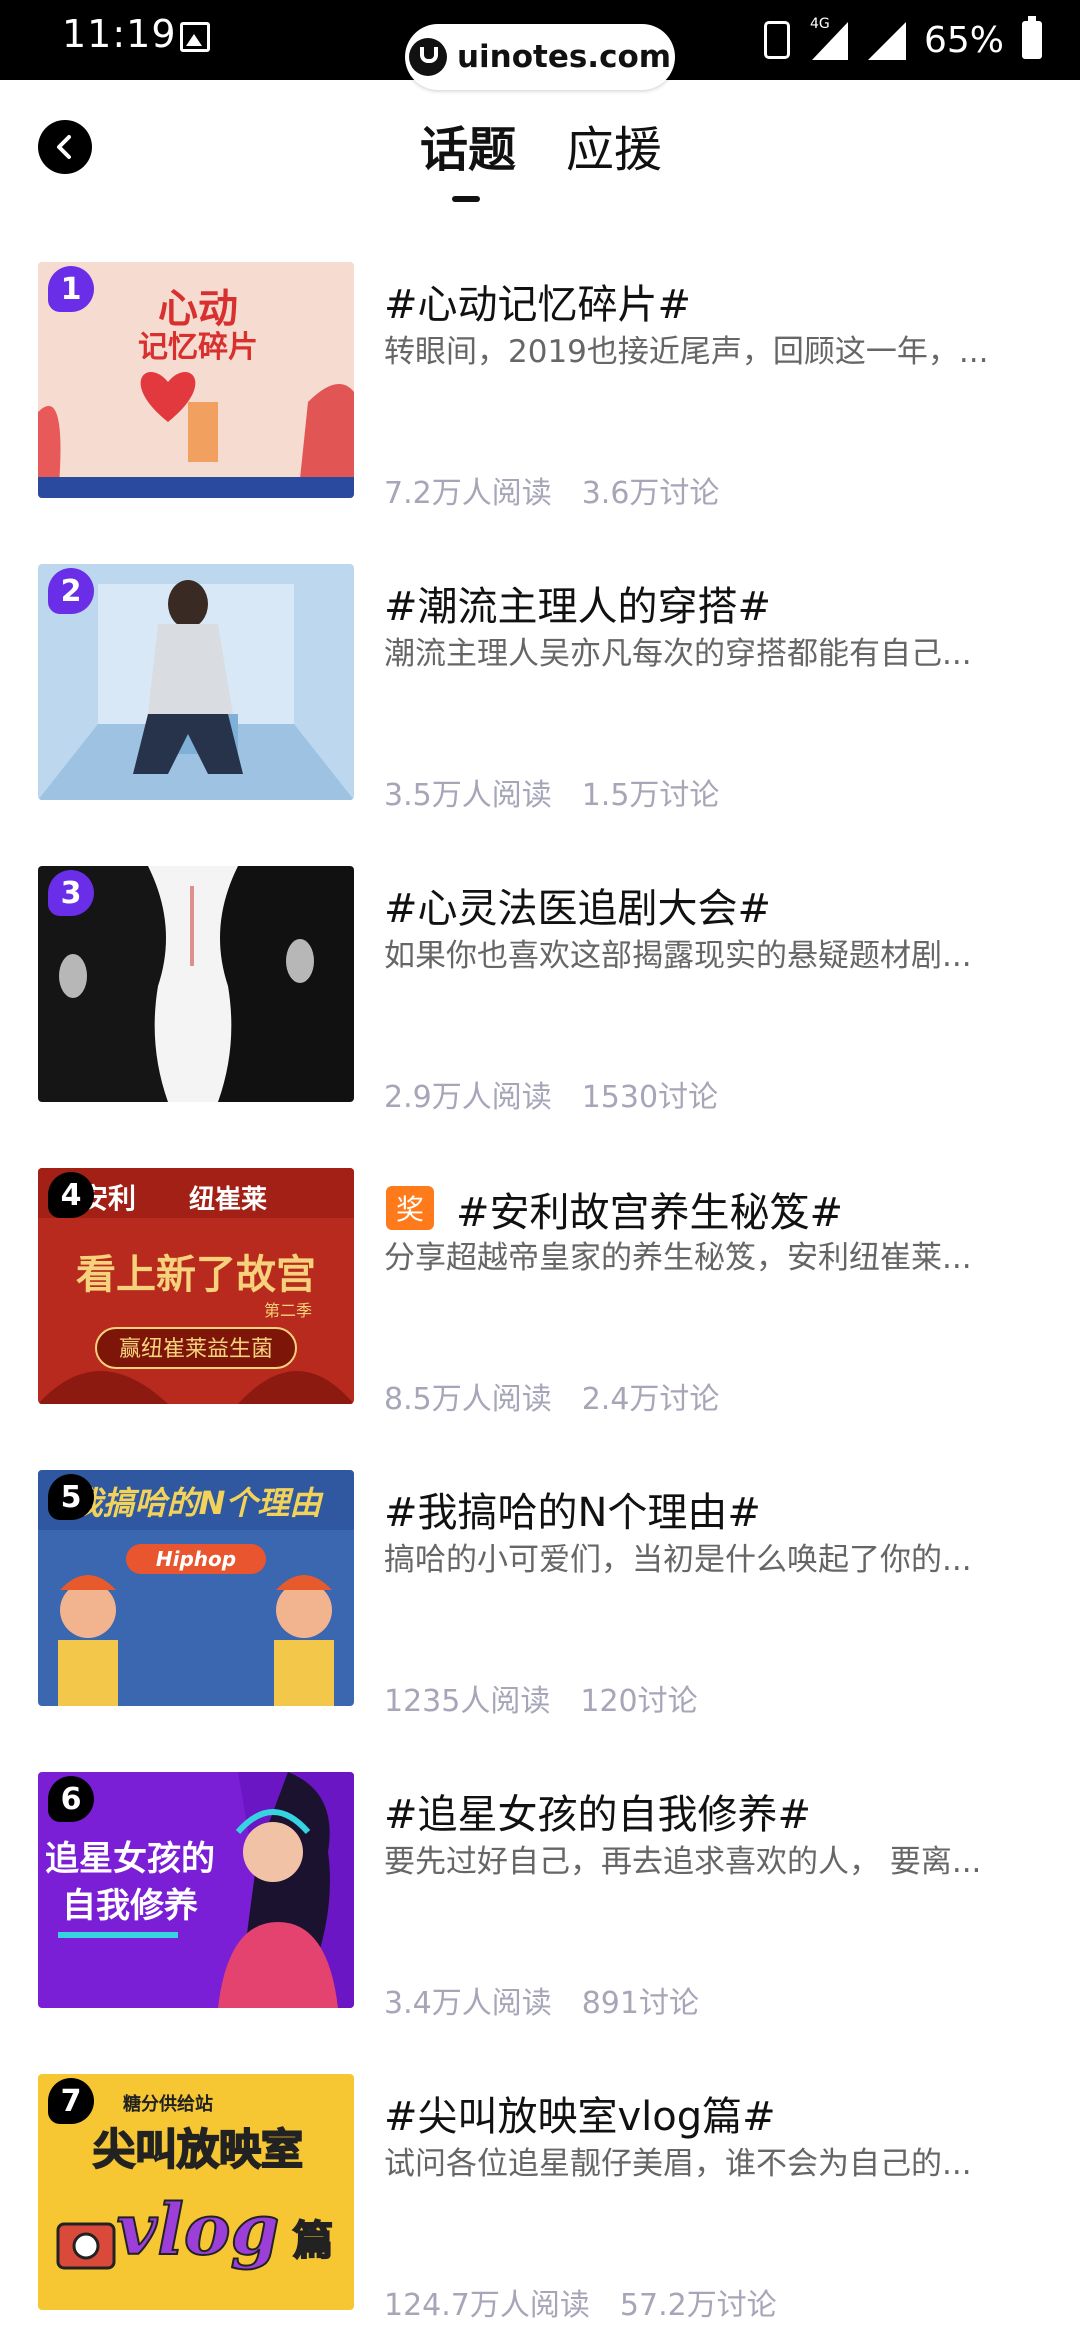  Describe the element at coordinates (572, 1513) in the screenshot. I see `topic-title: #我搞哈的N个理由#` at that location.